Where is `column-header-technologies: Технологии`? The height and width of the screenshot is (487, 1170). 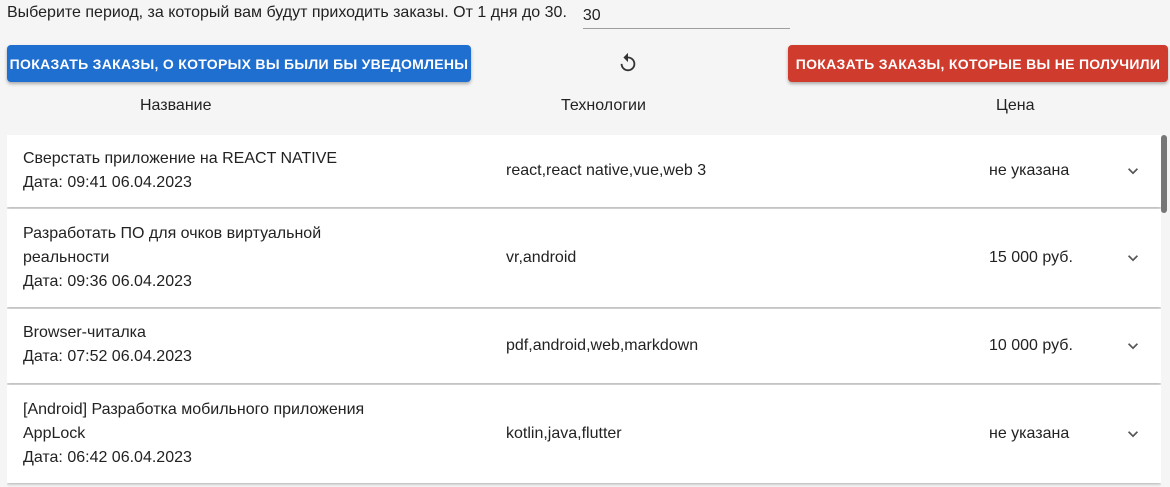
column-header-technologies: Технологии is located at coordinates (603, 105).